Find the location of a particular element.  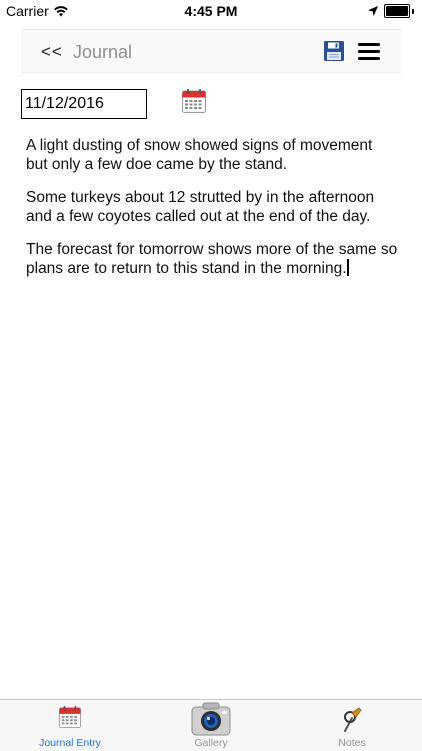

tab-journal-entry: Journal Entry is located at coordinates (70, 725).